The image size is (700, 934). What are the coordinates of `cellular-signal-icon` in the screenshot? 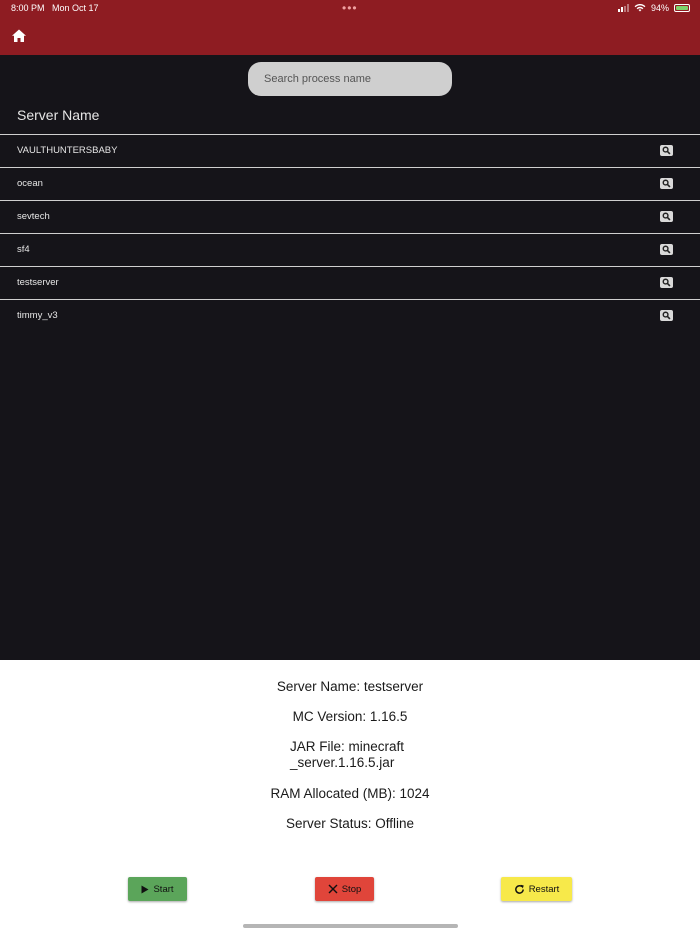 It's located at (623, 8).